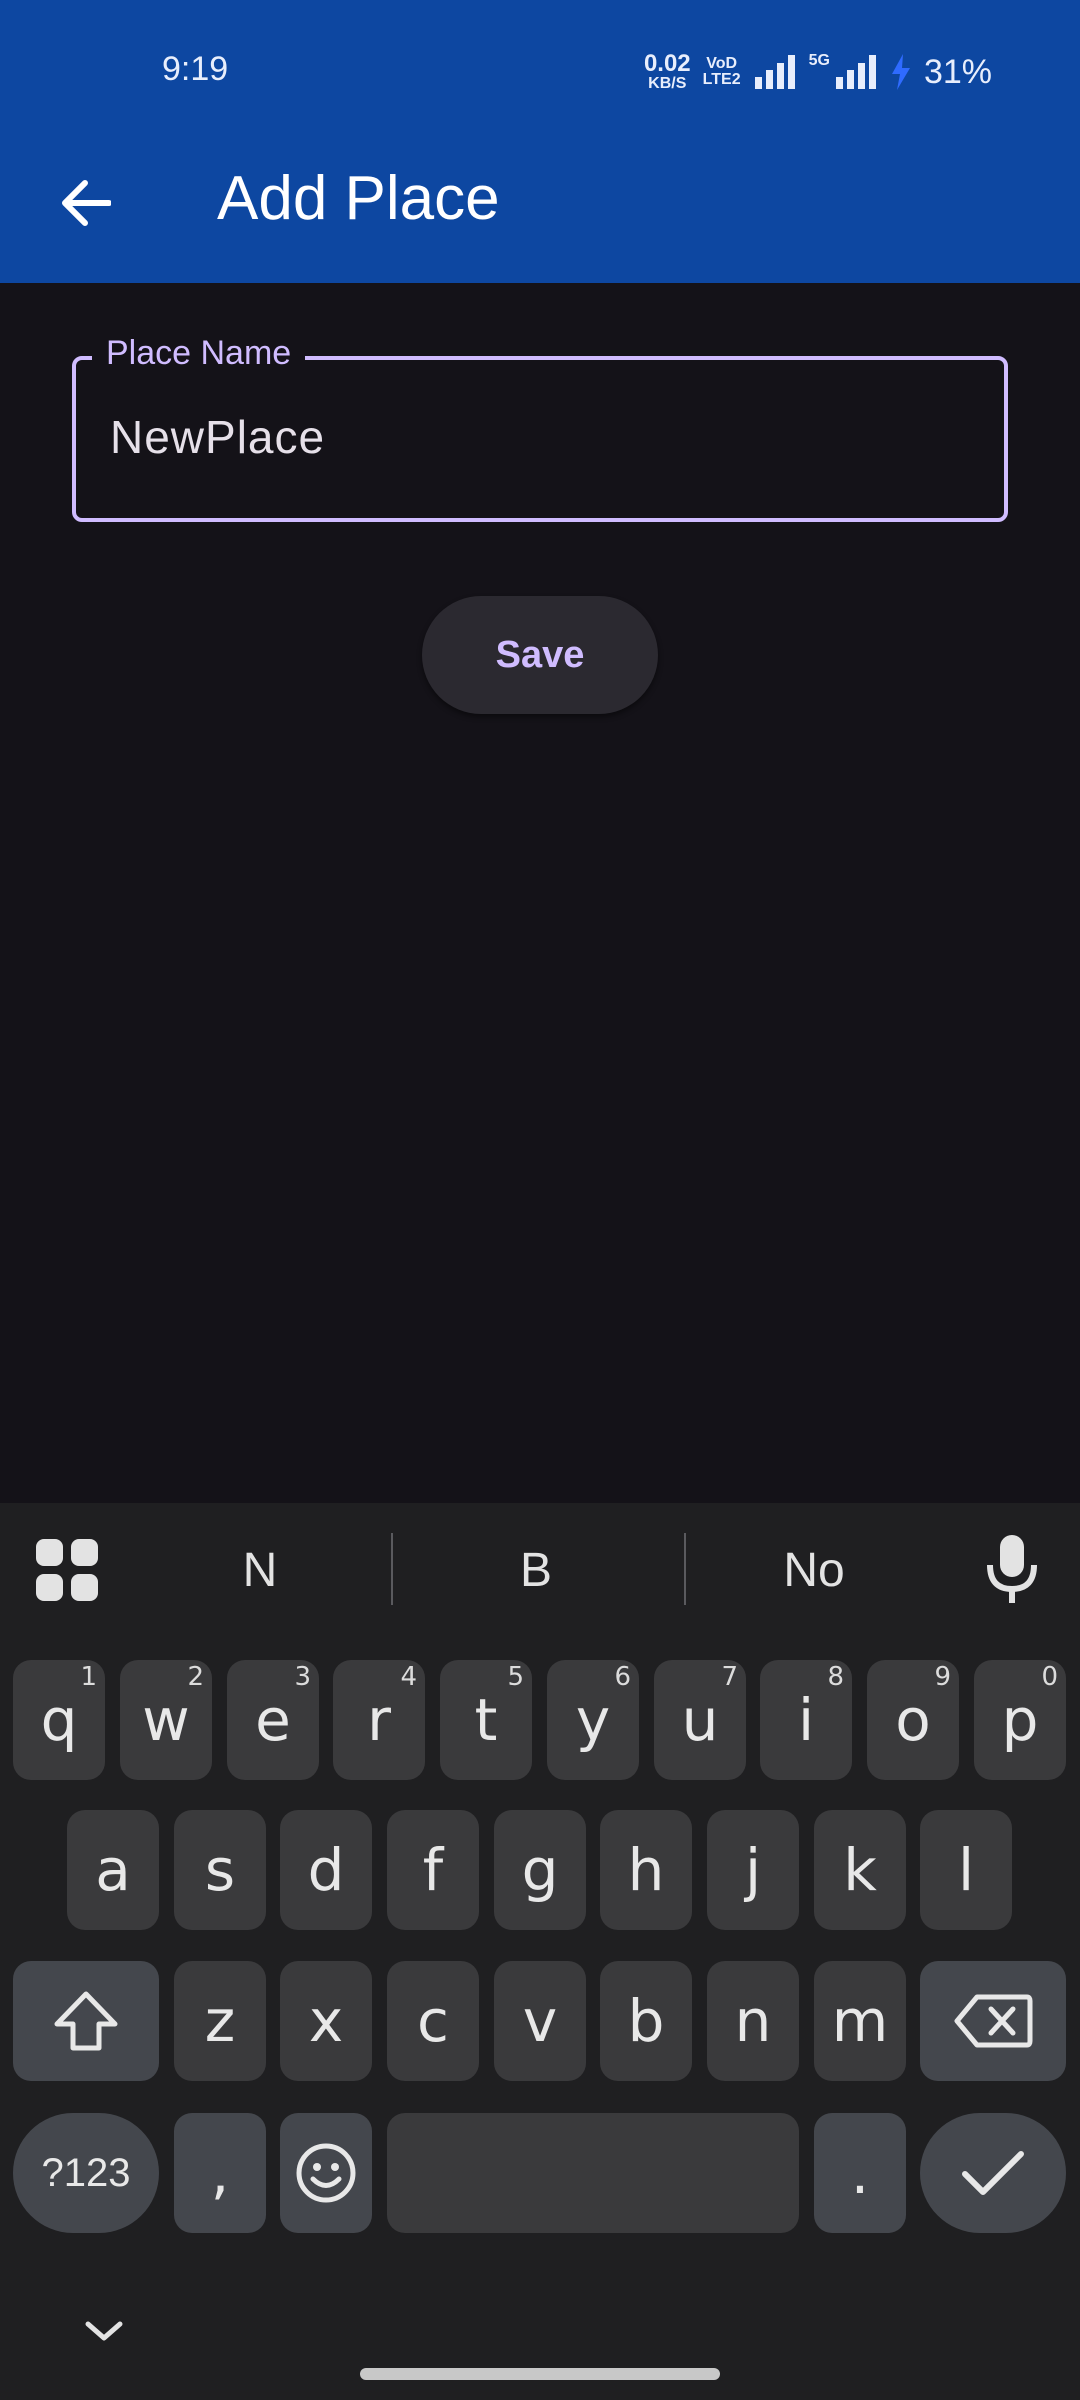  Describe the element at coordinates (217, 437) in the screenshot. I see `place-name-input: NewPlace` at that location.